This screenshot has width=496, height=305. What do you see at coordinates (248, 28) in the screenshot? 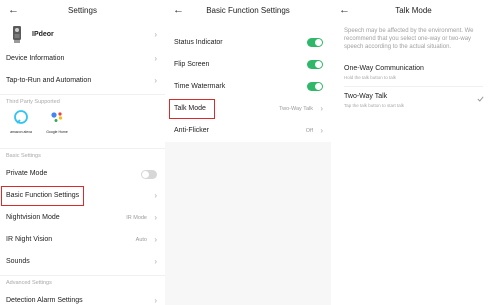
I see `spacer` at bounding box center [248, 28].